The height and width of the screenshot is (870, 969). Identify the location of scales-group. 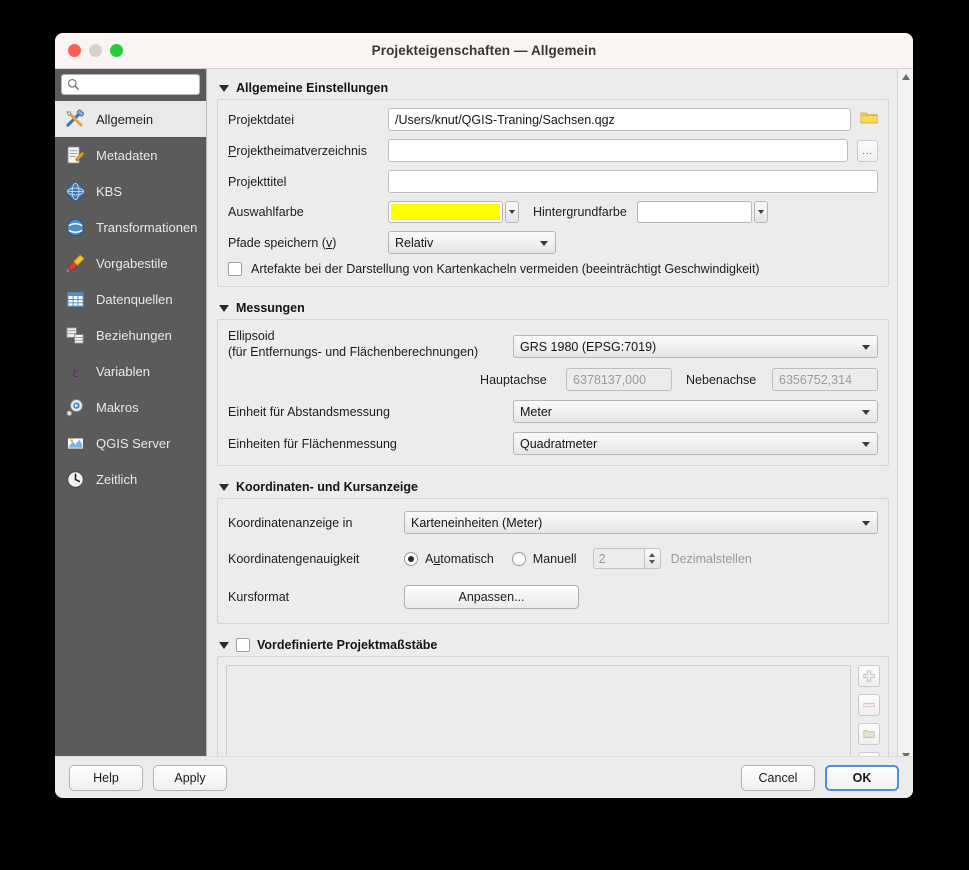
(553, 710).